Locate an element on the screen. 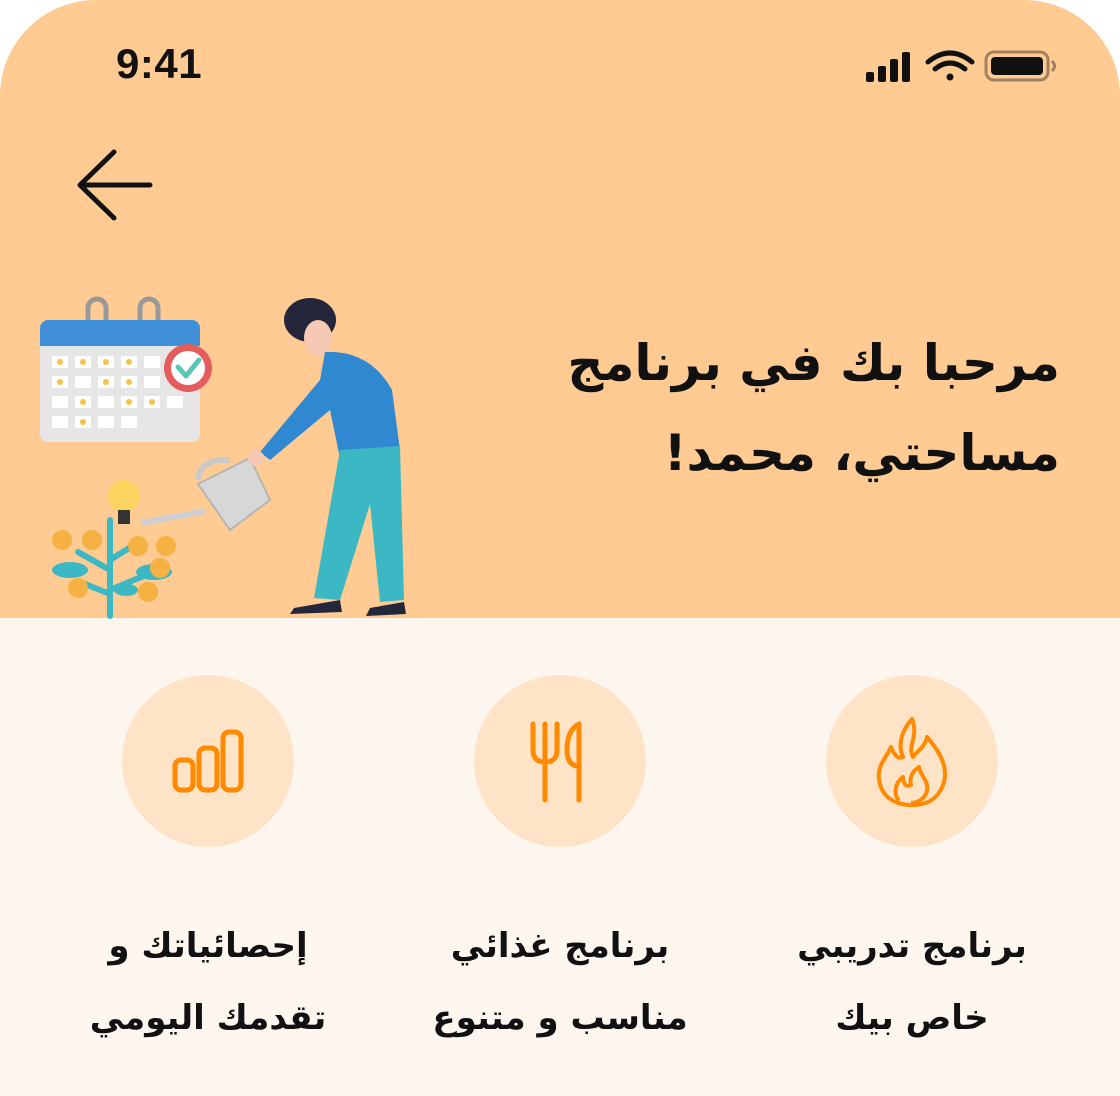 This screenshot has height=1096, width=1120. feature-label-line1: برنامج تدريبي is located at coordinates (912, 946).